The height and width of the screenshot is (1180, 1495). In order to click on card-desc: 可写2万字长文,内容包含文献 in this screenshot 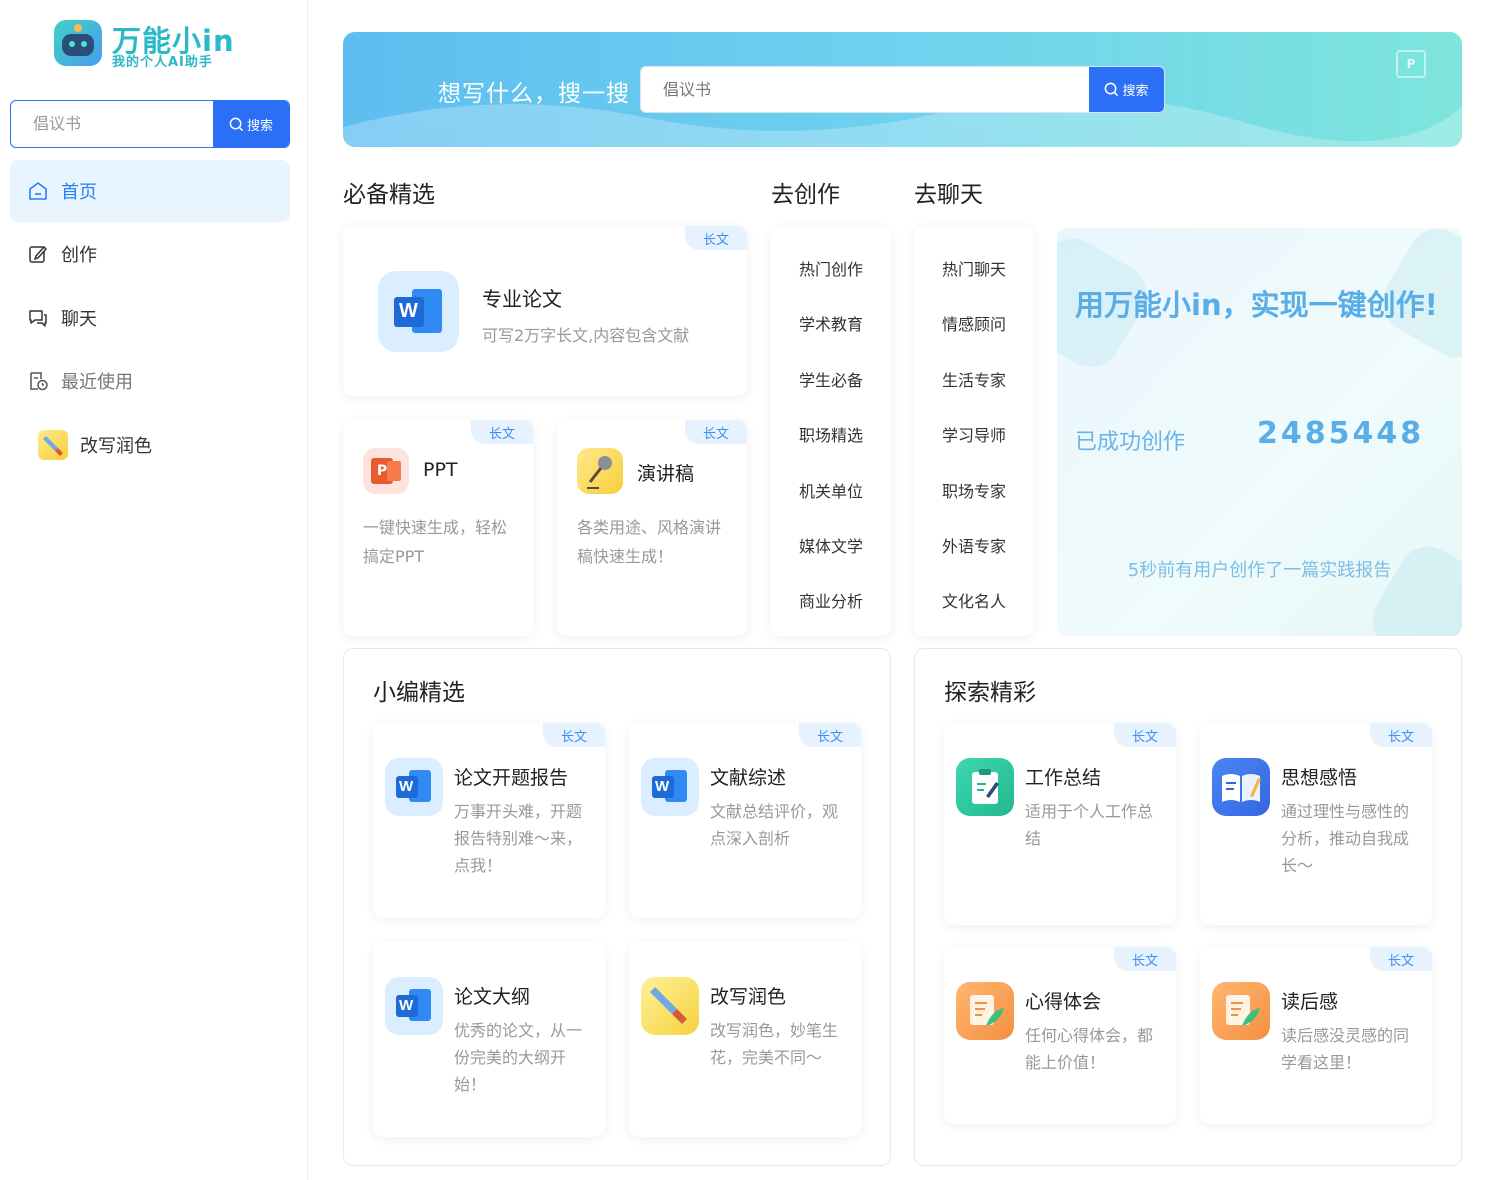, I will do `click(586, 335)`.